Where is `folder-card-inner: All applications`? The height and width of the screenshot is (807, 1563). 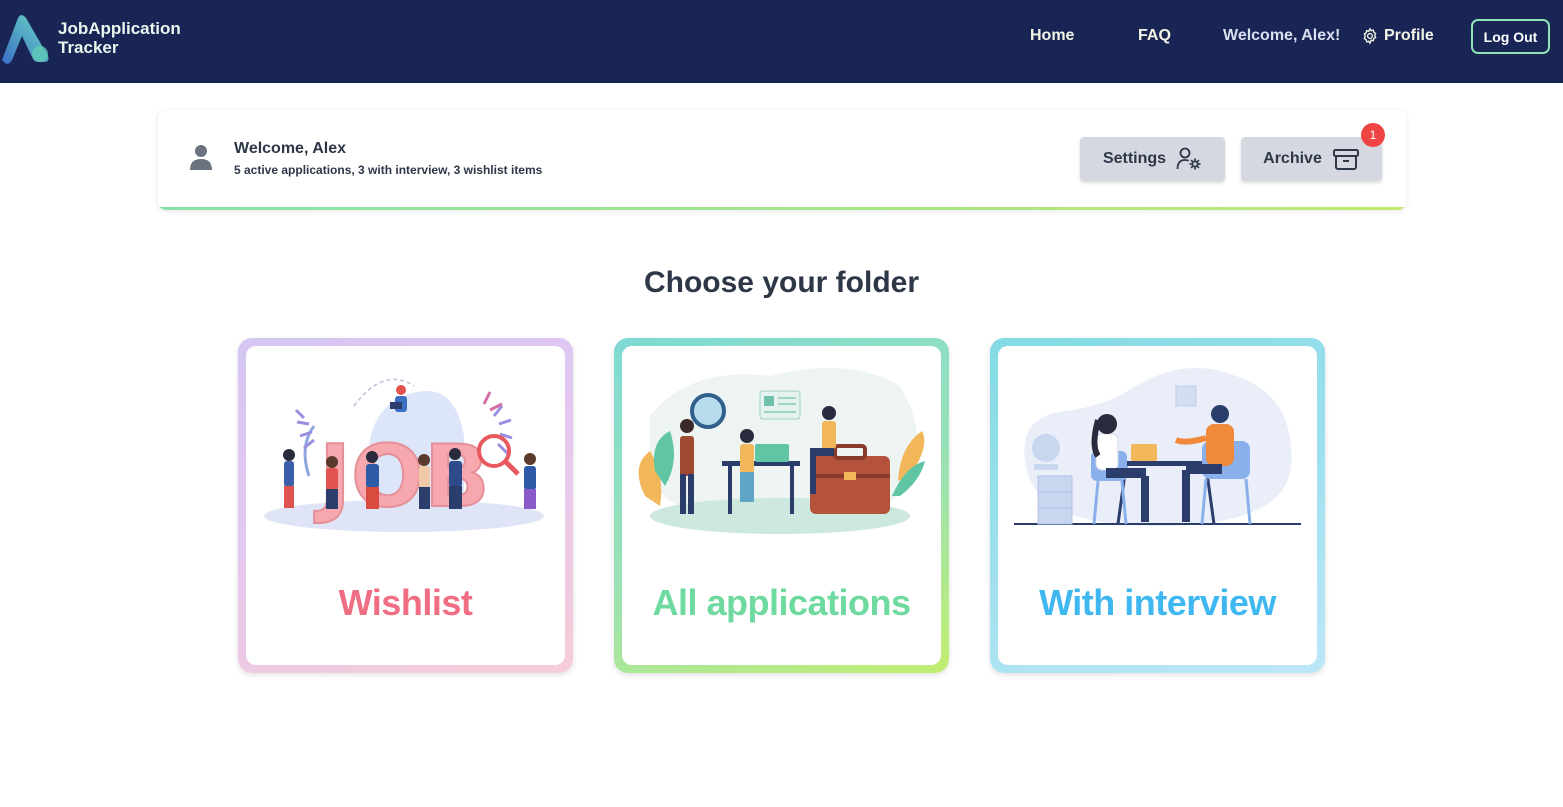
folder-card-inner: All applications is located at coordinates (781, 505).